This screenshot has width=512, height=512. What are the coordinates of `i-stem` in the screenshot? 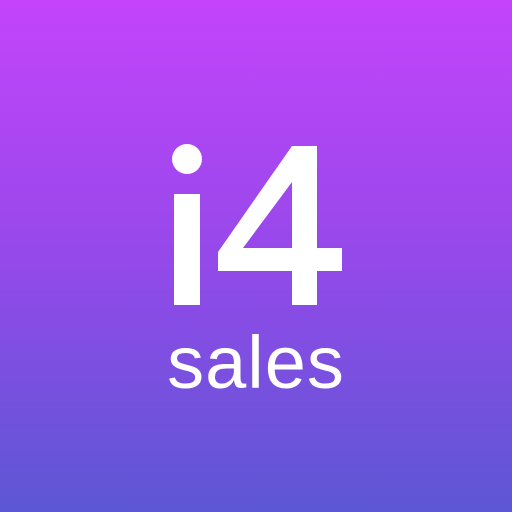 It's located at (187, 249).